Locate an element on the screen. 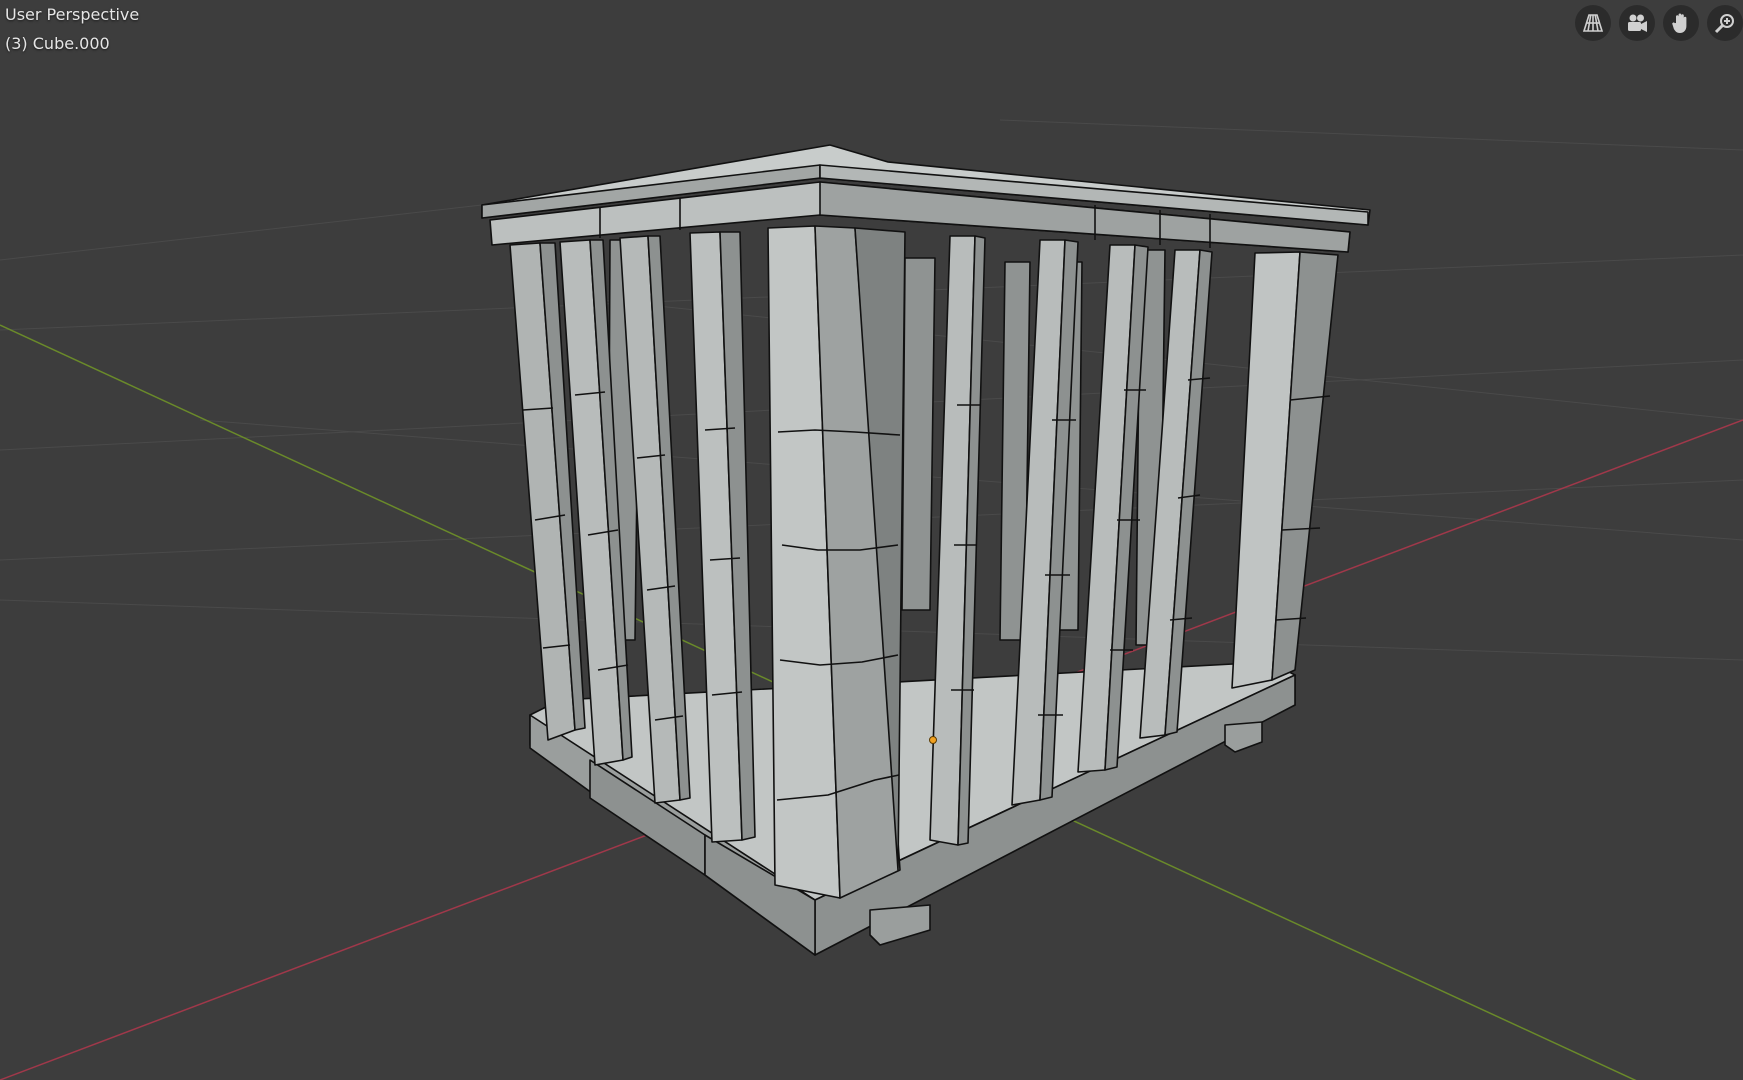  active-object-label: (3) Cube.000 is located at coordinates (57, 43).